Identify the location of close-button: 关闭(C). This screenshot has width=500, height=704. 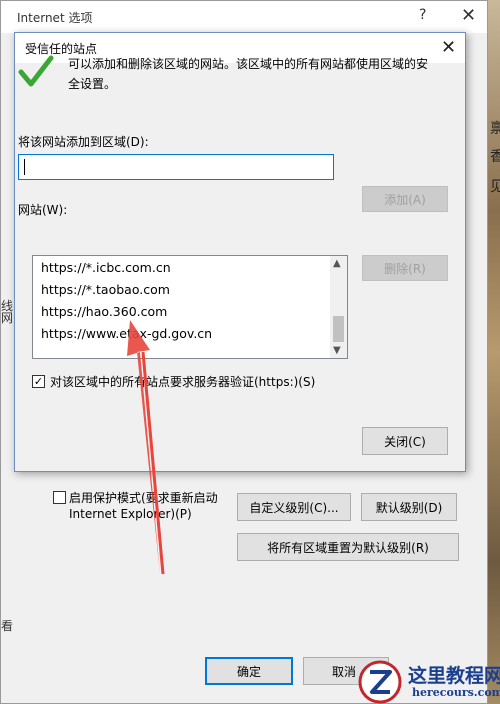
(405, 441).